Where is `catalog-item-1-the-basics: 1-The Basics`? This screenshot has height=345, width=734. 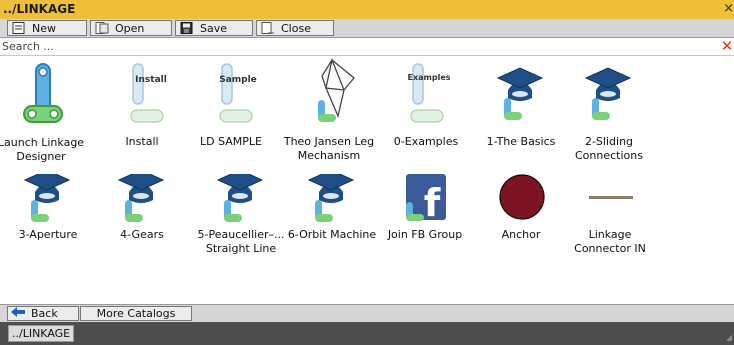 catalog-item-1-the-basics: 1-The Basics is located at coordinates (521, 111).